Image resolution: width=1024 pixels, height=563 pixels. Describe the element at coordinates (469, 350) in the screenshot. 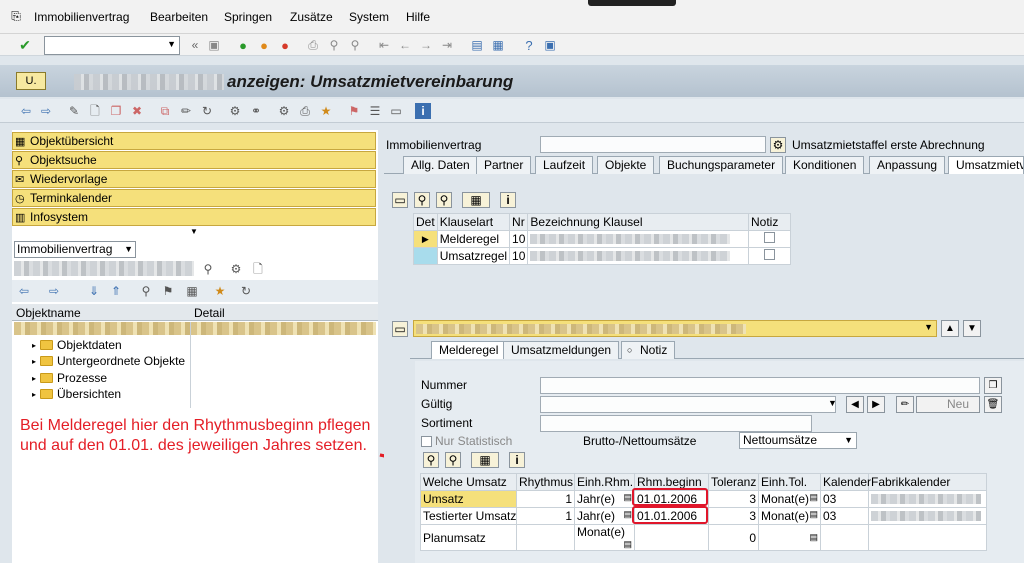

I see `subtab-melderegel: Melderegel` at that location.